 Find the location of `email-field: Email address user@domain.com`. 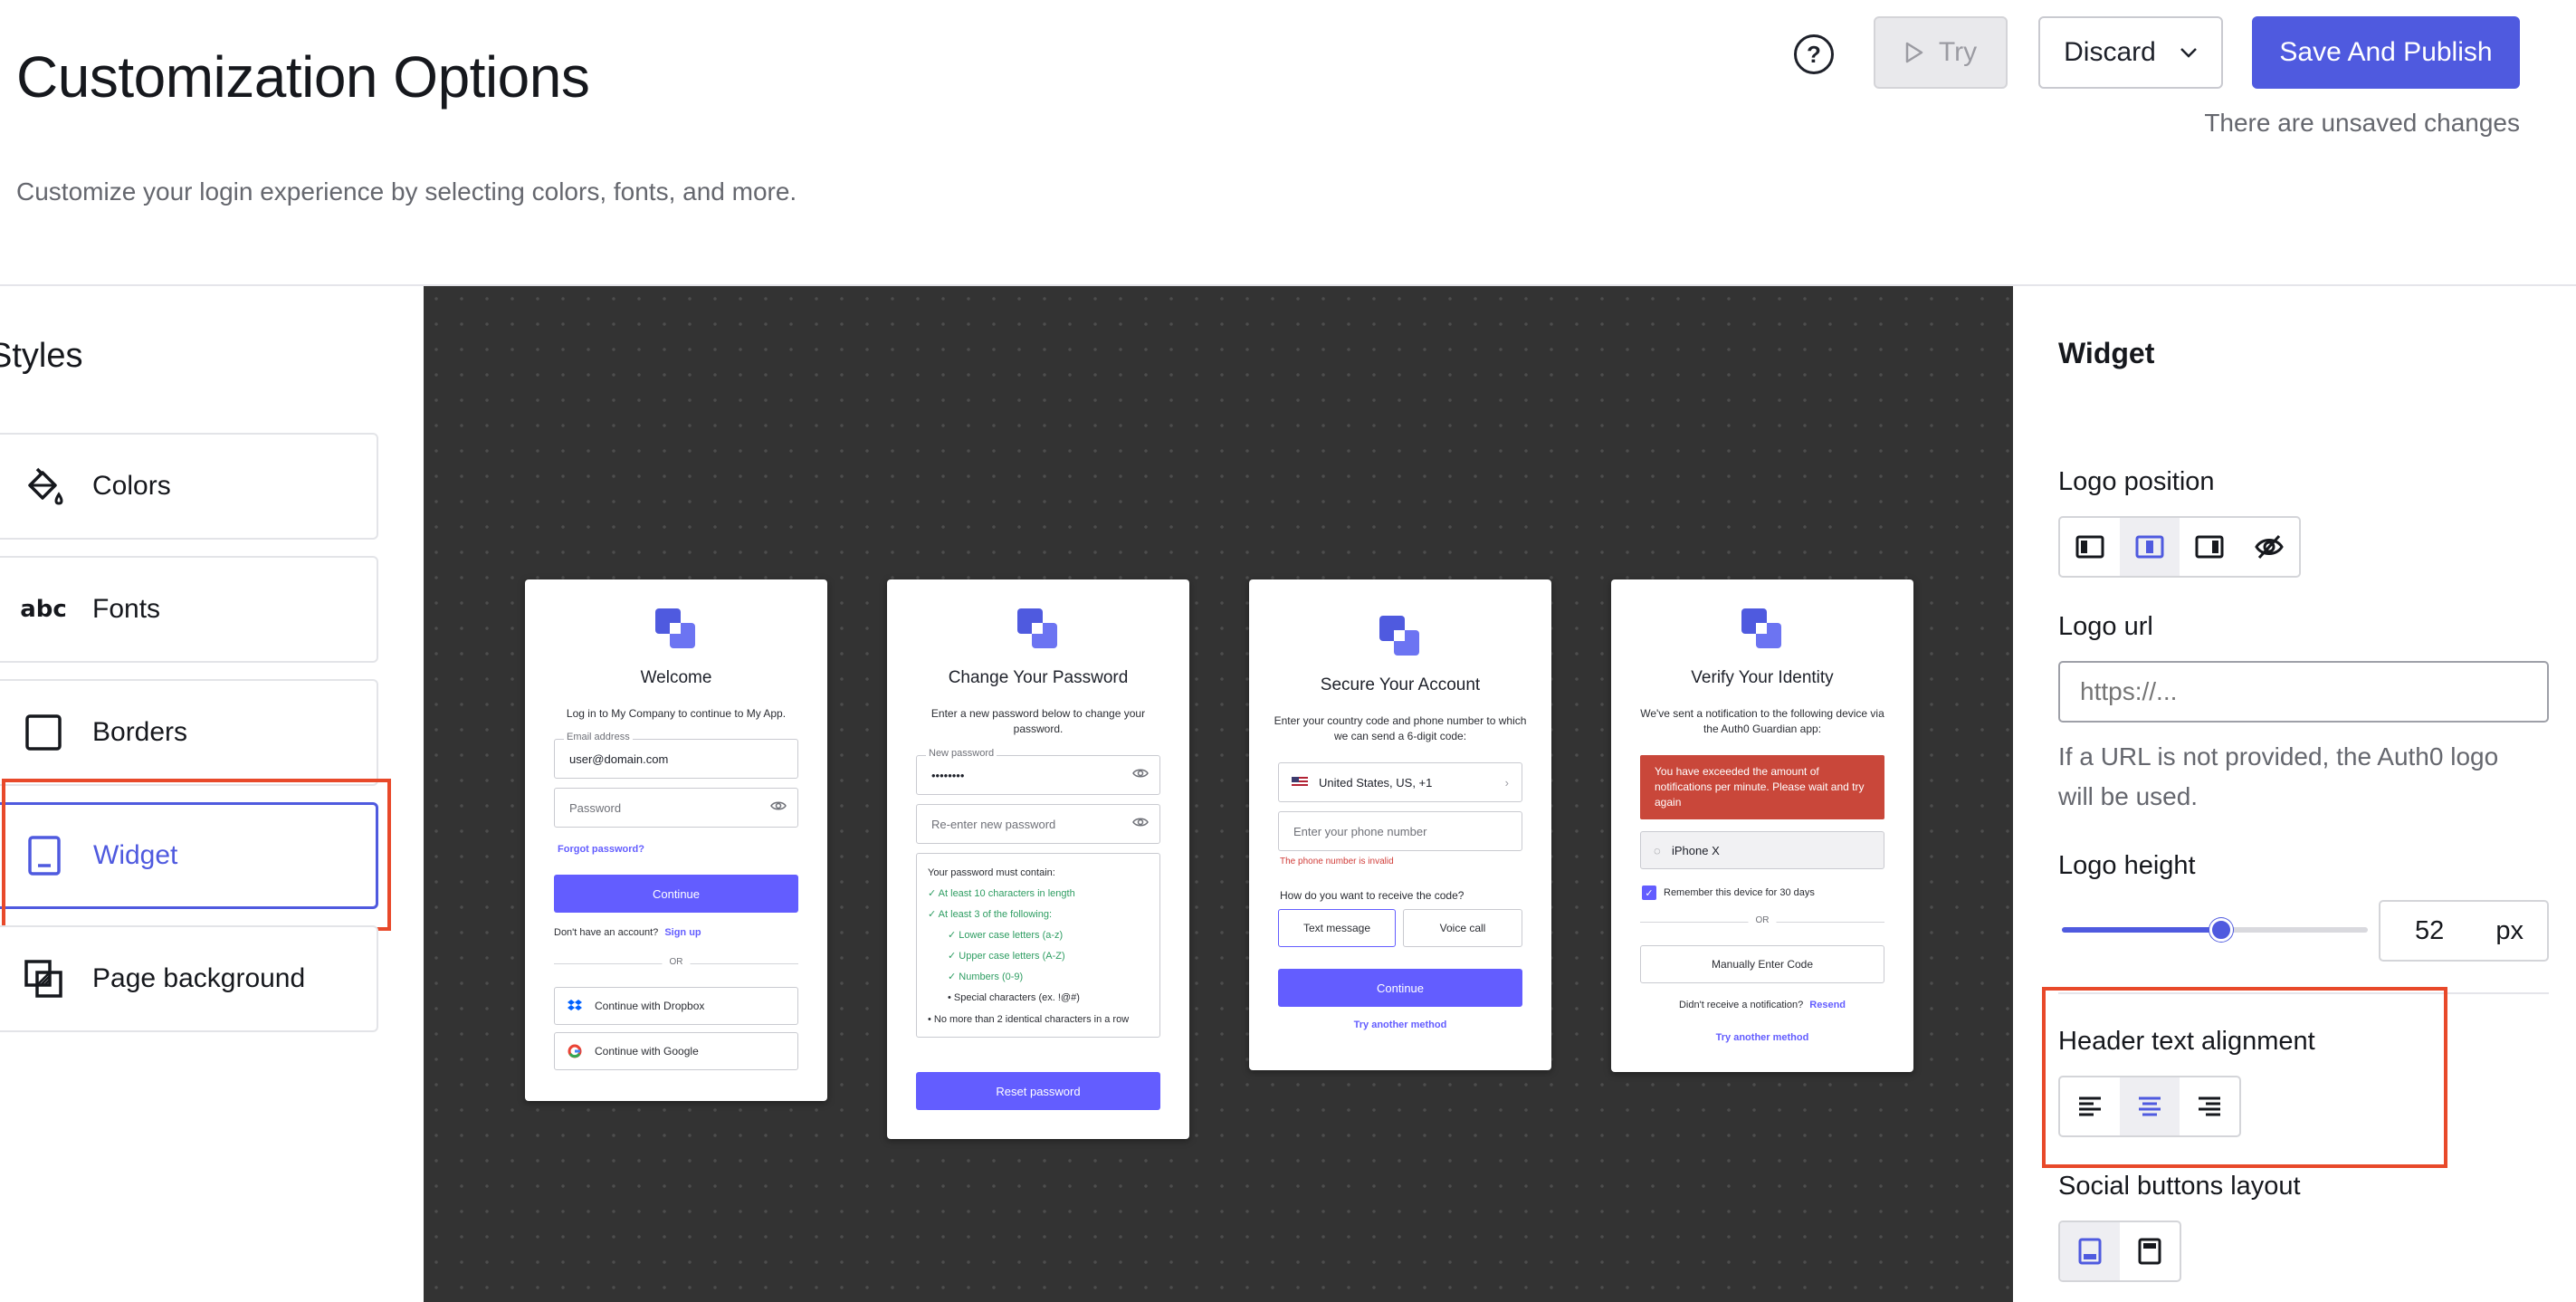

email-field: Email address user@domain.com is located at coordinates (676, 755).